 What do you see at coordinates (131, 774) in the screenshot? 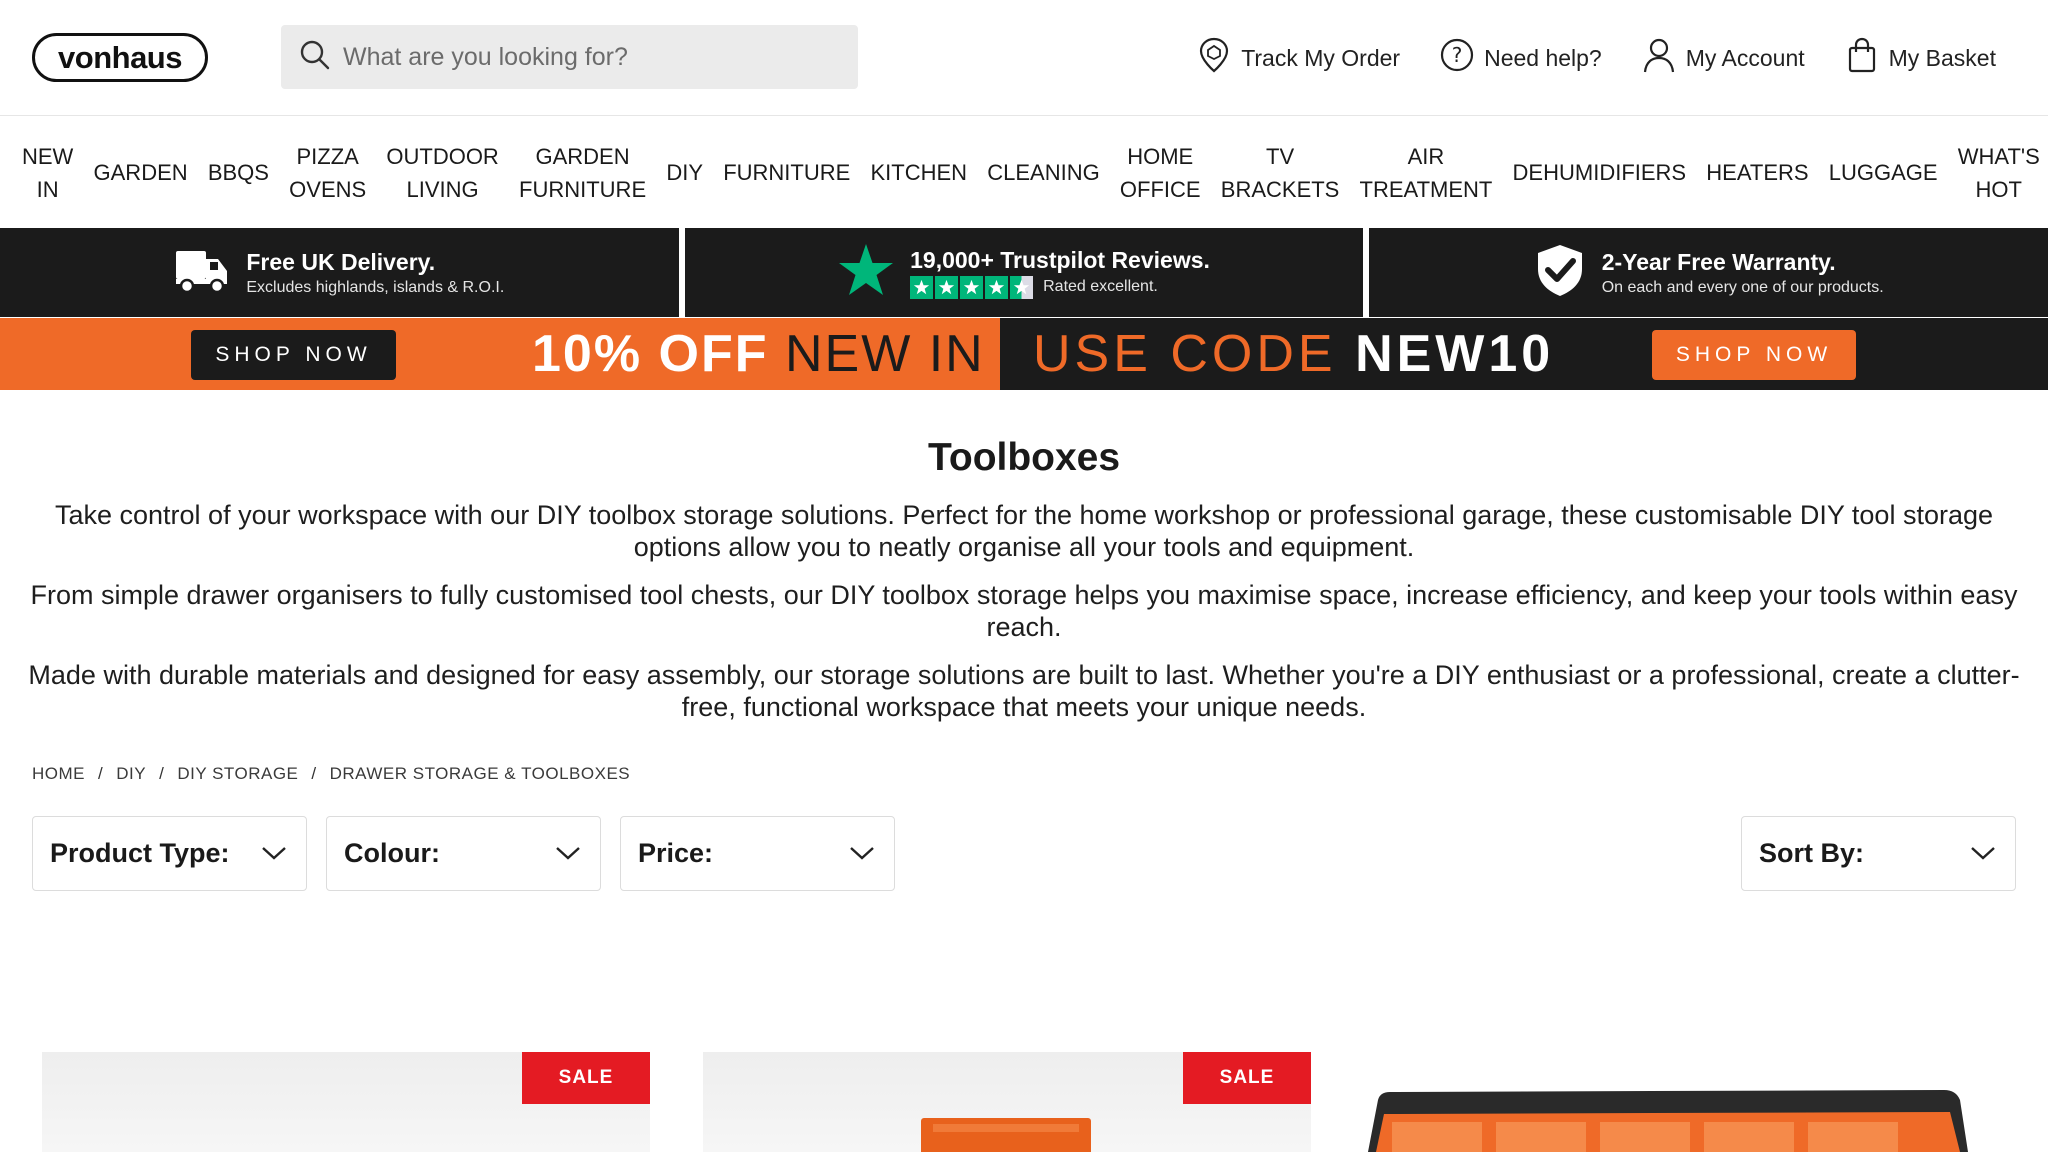
I see `breadcrumb-diy: DIY` at bounding box center [131, 774].